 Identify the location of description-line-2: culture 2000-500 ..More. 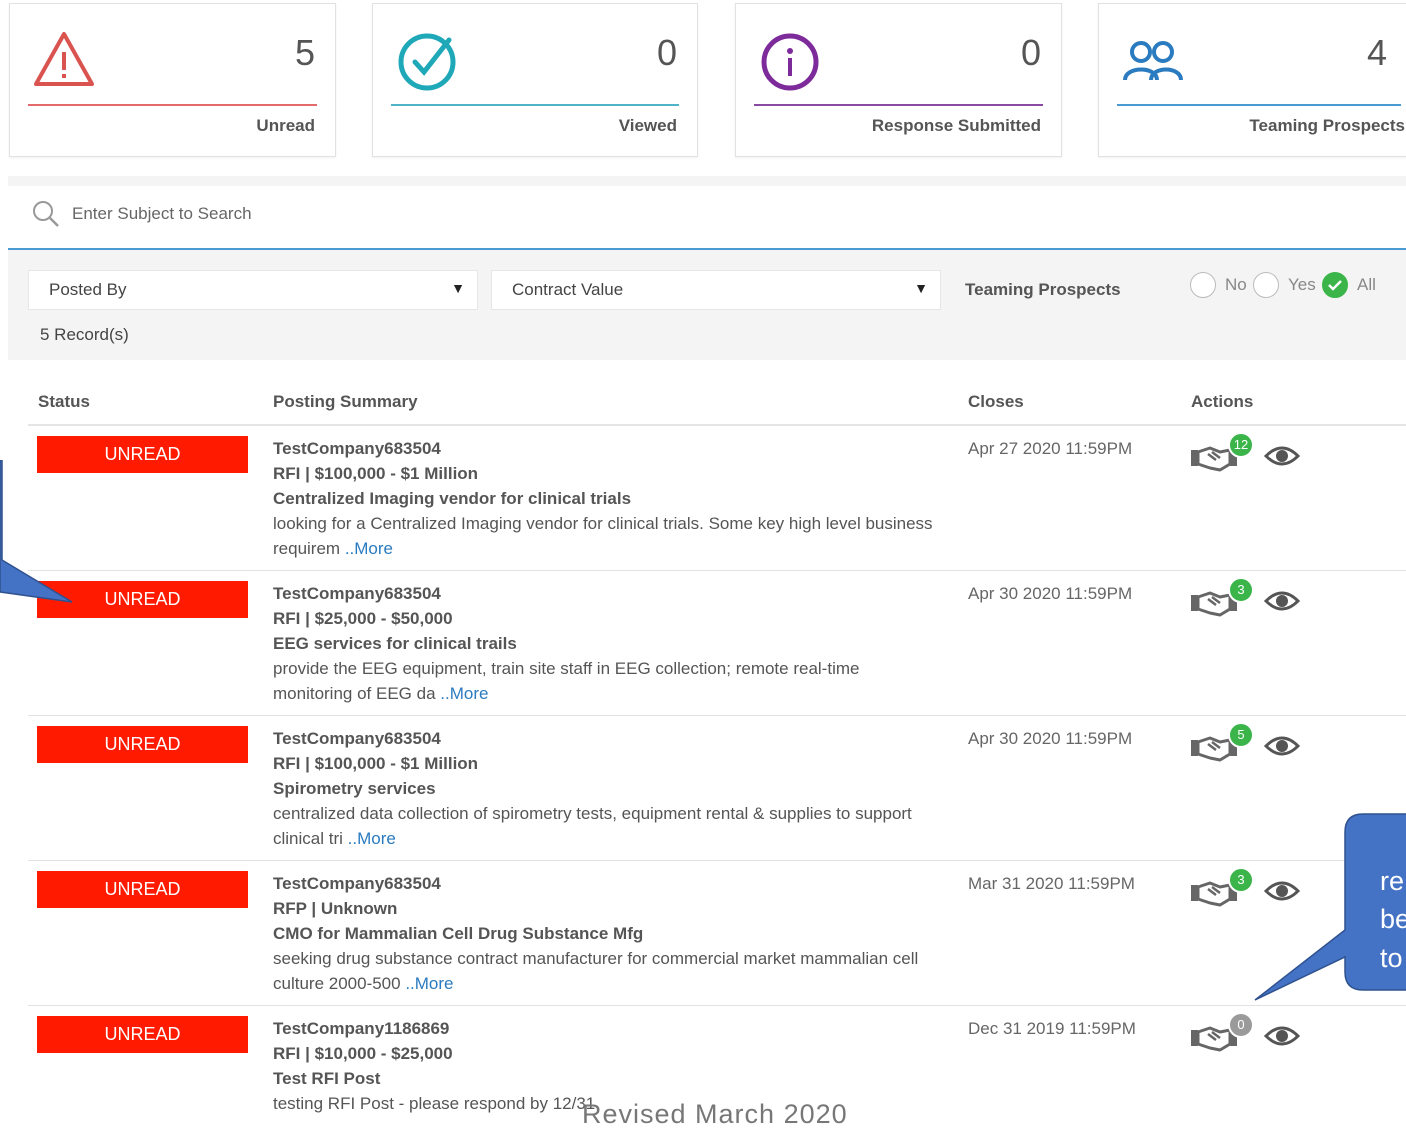
(618, 983).